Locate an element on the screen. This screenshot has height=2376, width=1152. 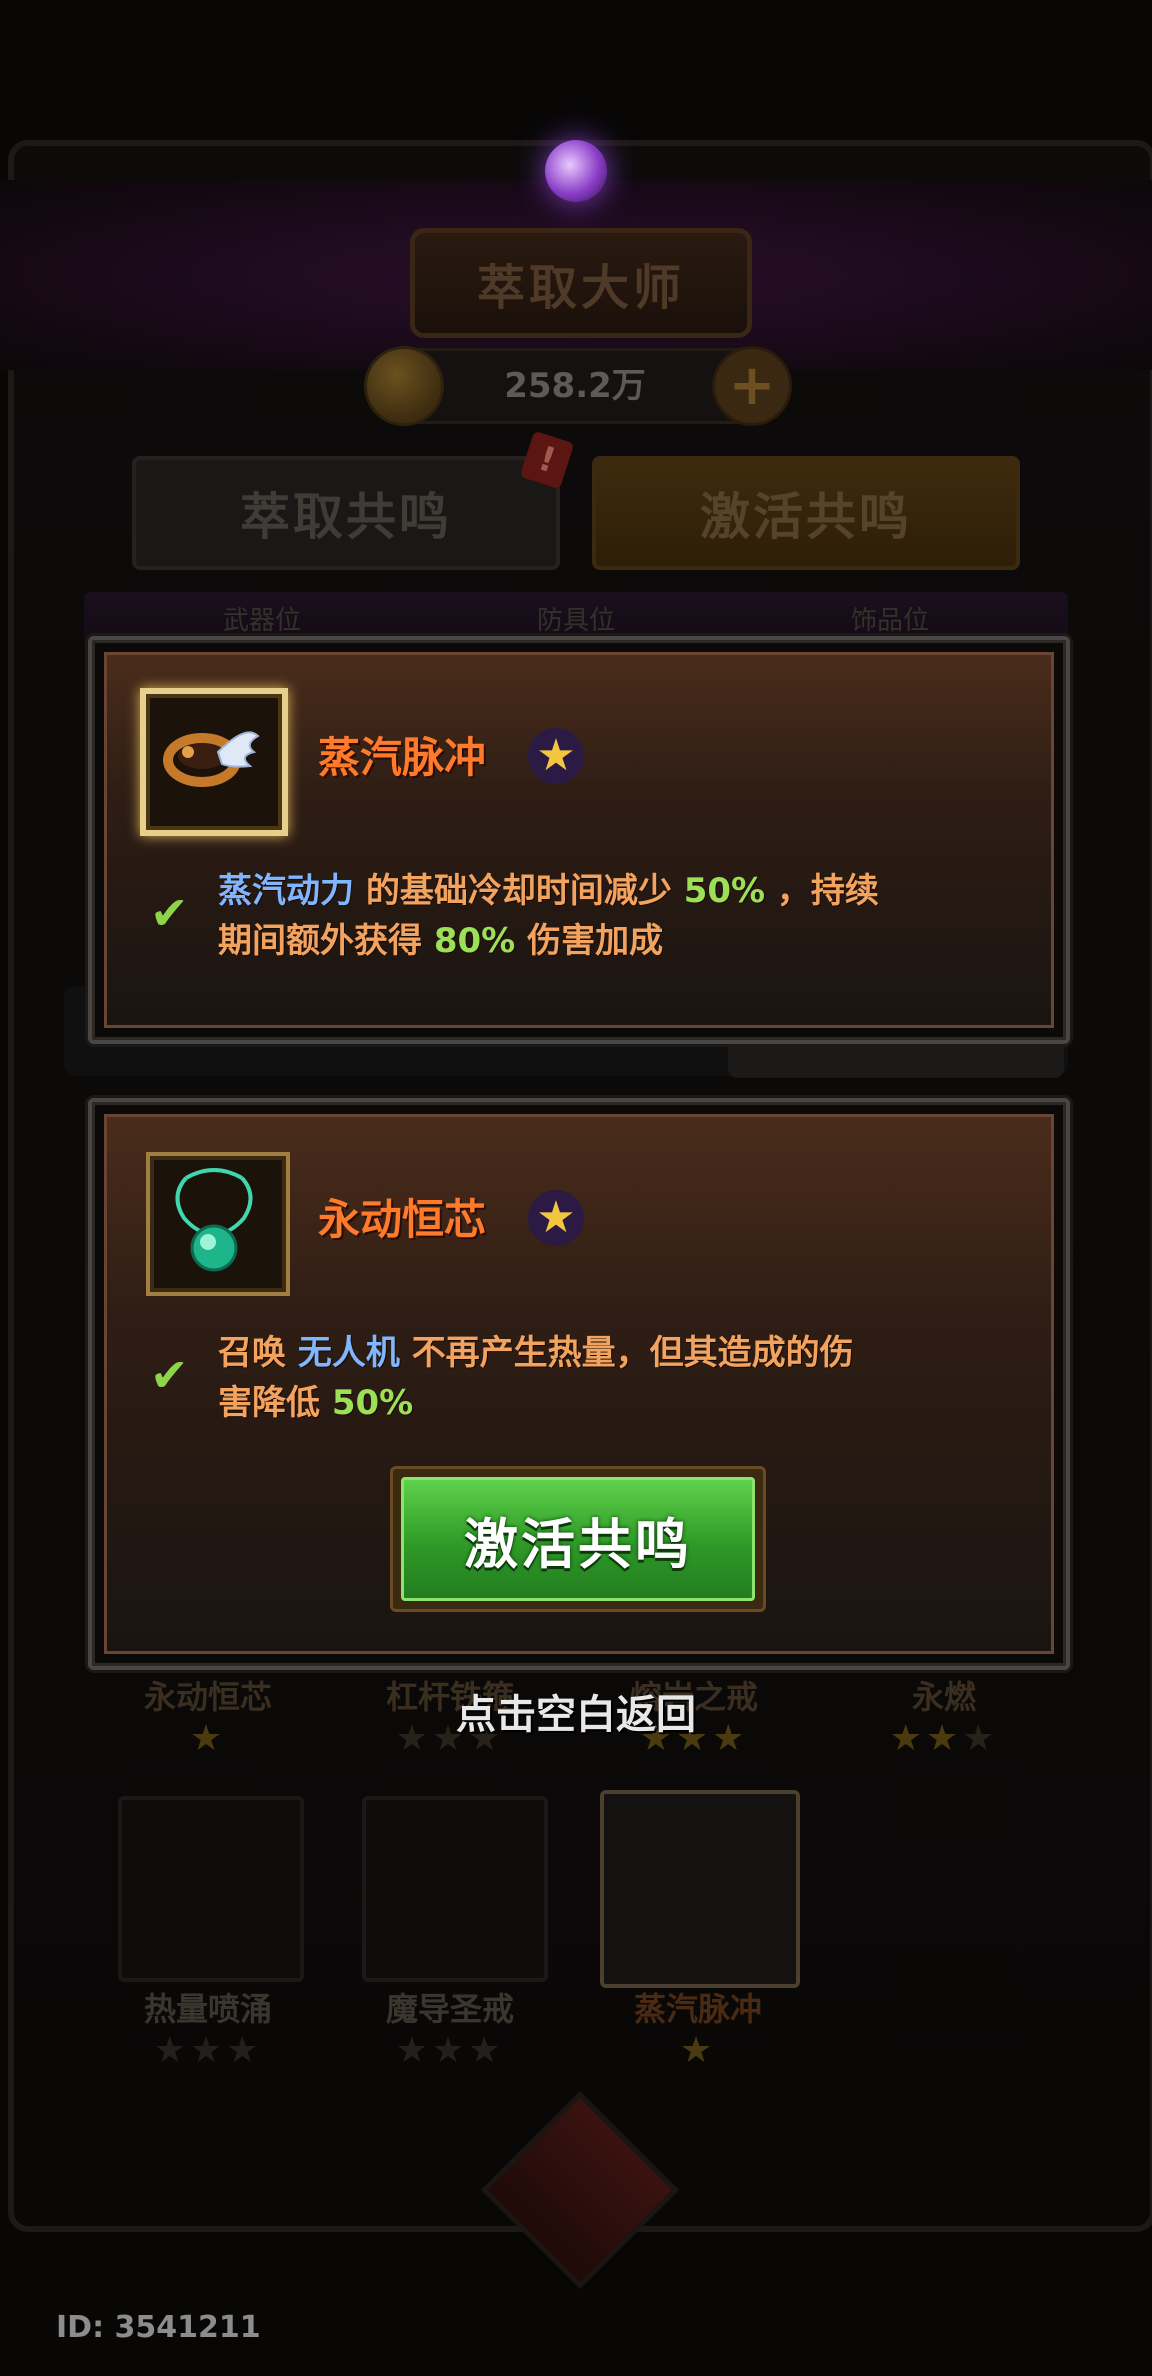
effect-description: 召唤 无人机 不再产生热量，但其造成的伤 害降低 50% is located at coordinates (618, 1378).